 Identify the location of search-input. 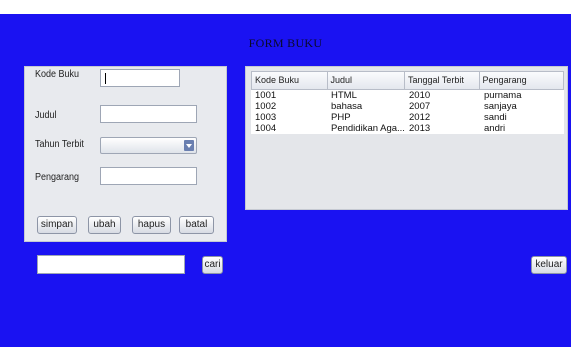
(111, 264).